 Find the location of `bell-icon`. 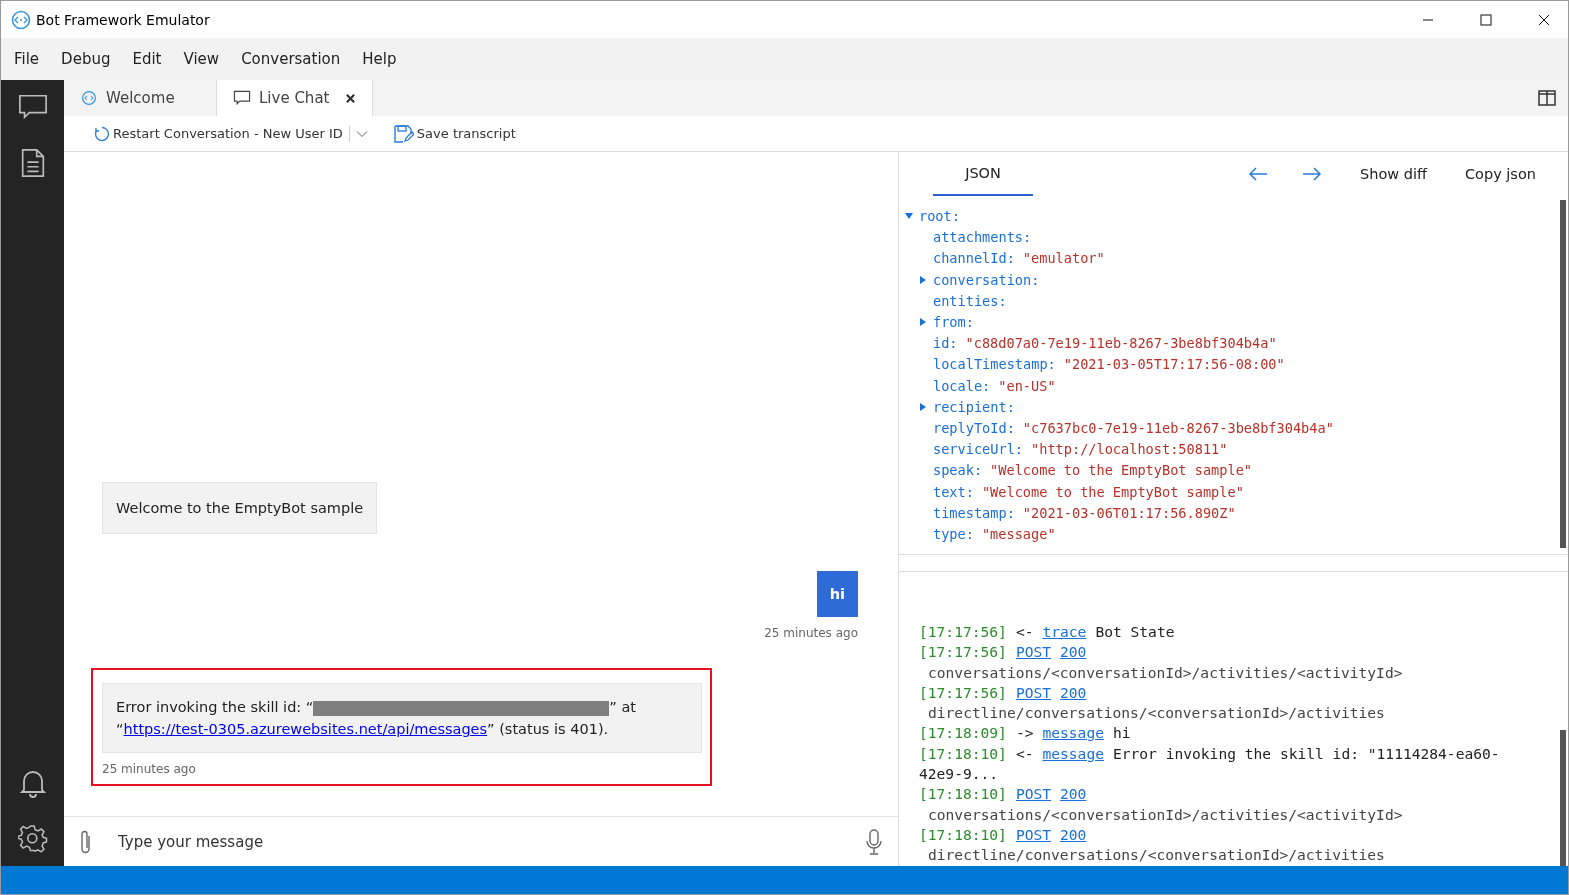

bell-icon is located at coordinates (32, 783).